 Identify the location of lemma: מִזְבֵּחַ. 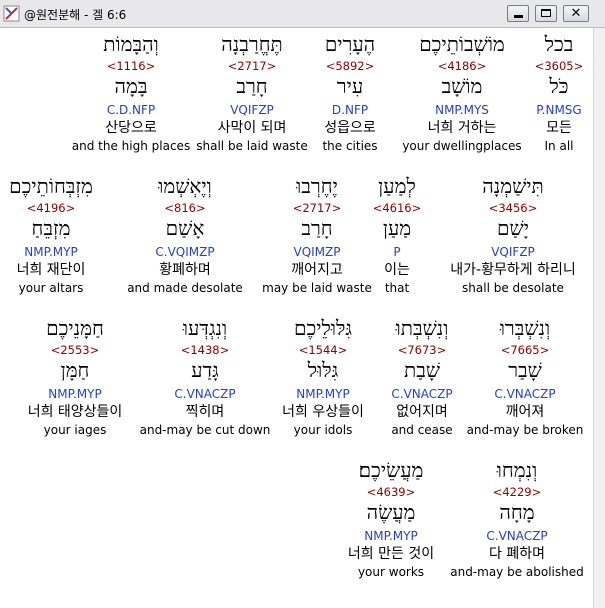
(51, 228).